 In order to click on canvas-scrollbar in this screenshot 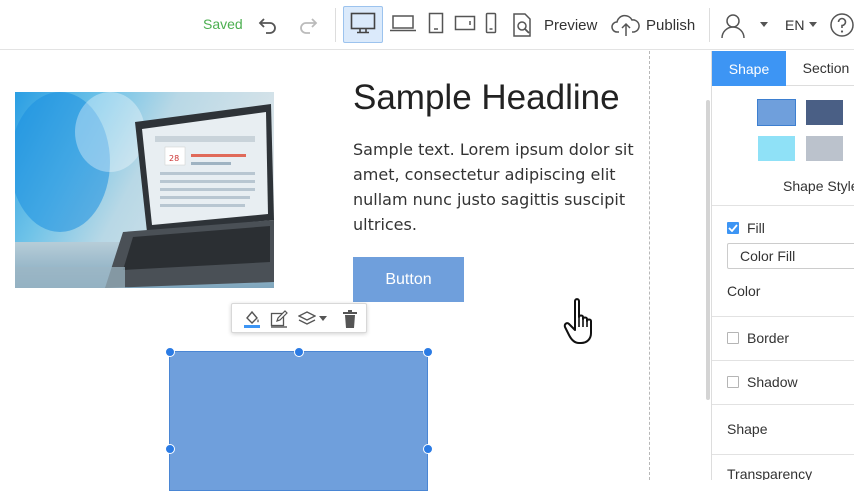, I will do `click(708, 250)`.